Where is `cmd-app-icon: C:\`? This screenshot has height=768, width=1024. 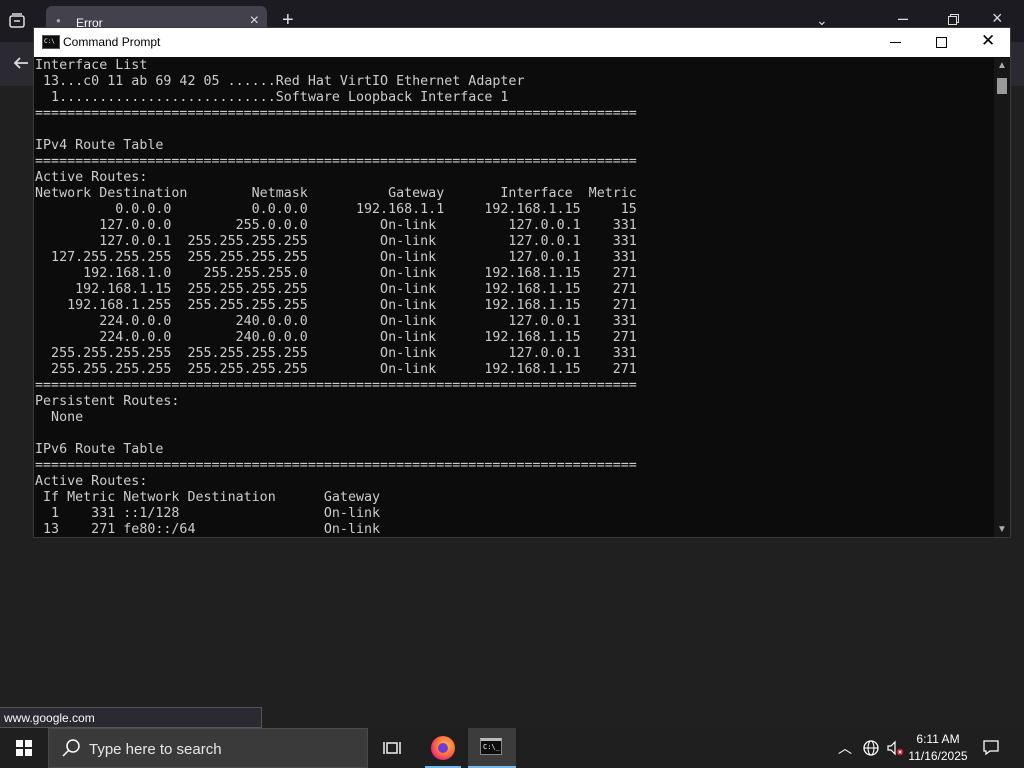 cmd-app-icon: C:\ is located at coordinates (51, 42).